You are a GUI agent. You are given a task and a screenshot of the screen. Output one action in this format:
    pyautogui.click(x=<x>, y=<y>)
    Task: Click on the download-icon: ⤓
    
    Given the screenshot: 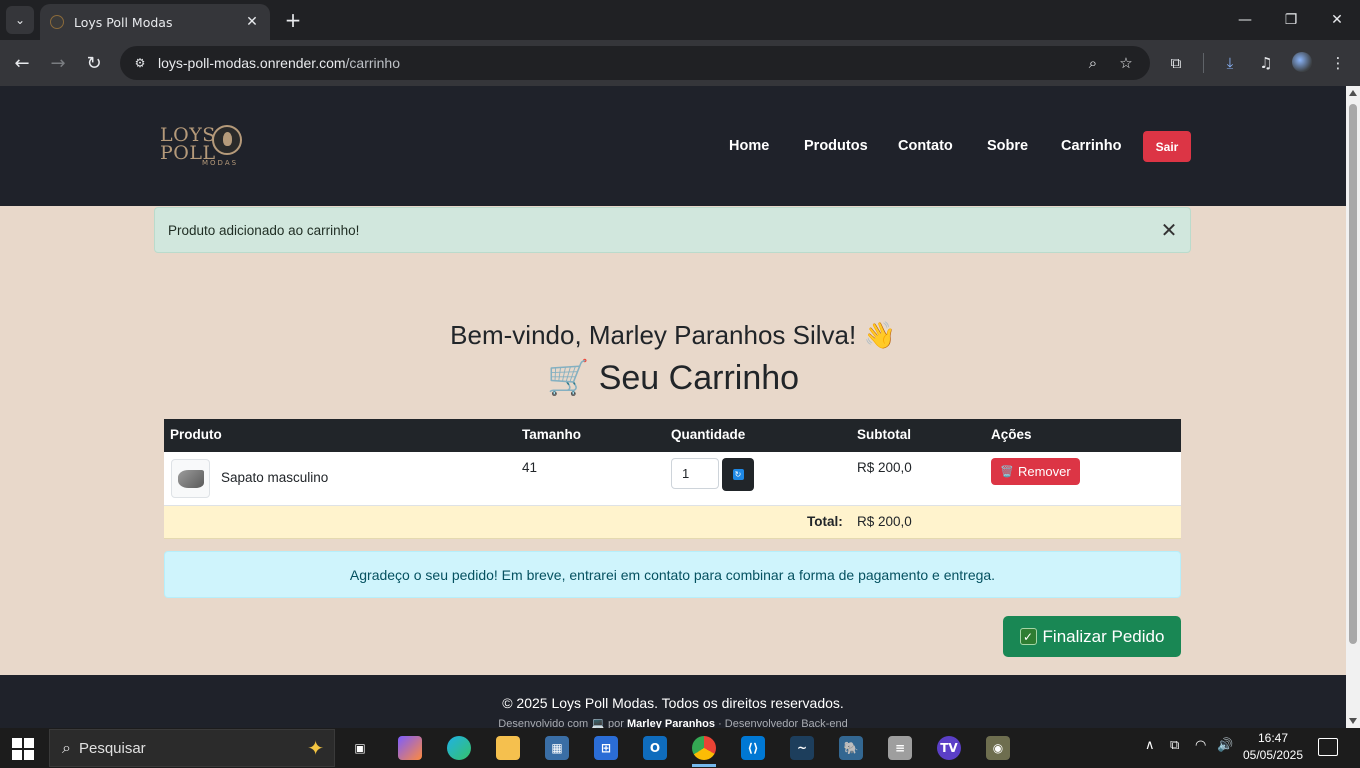 What is the action you would take?
    pyautogui.click(x=1230, y=63)
    